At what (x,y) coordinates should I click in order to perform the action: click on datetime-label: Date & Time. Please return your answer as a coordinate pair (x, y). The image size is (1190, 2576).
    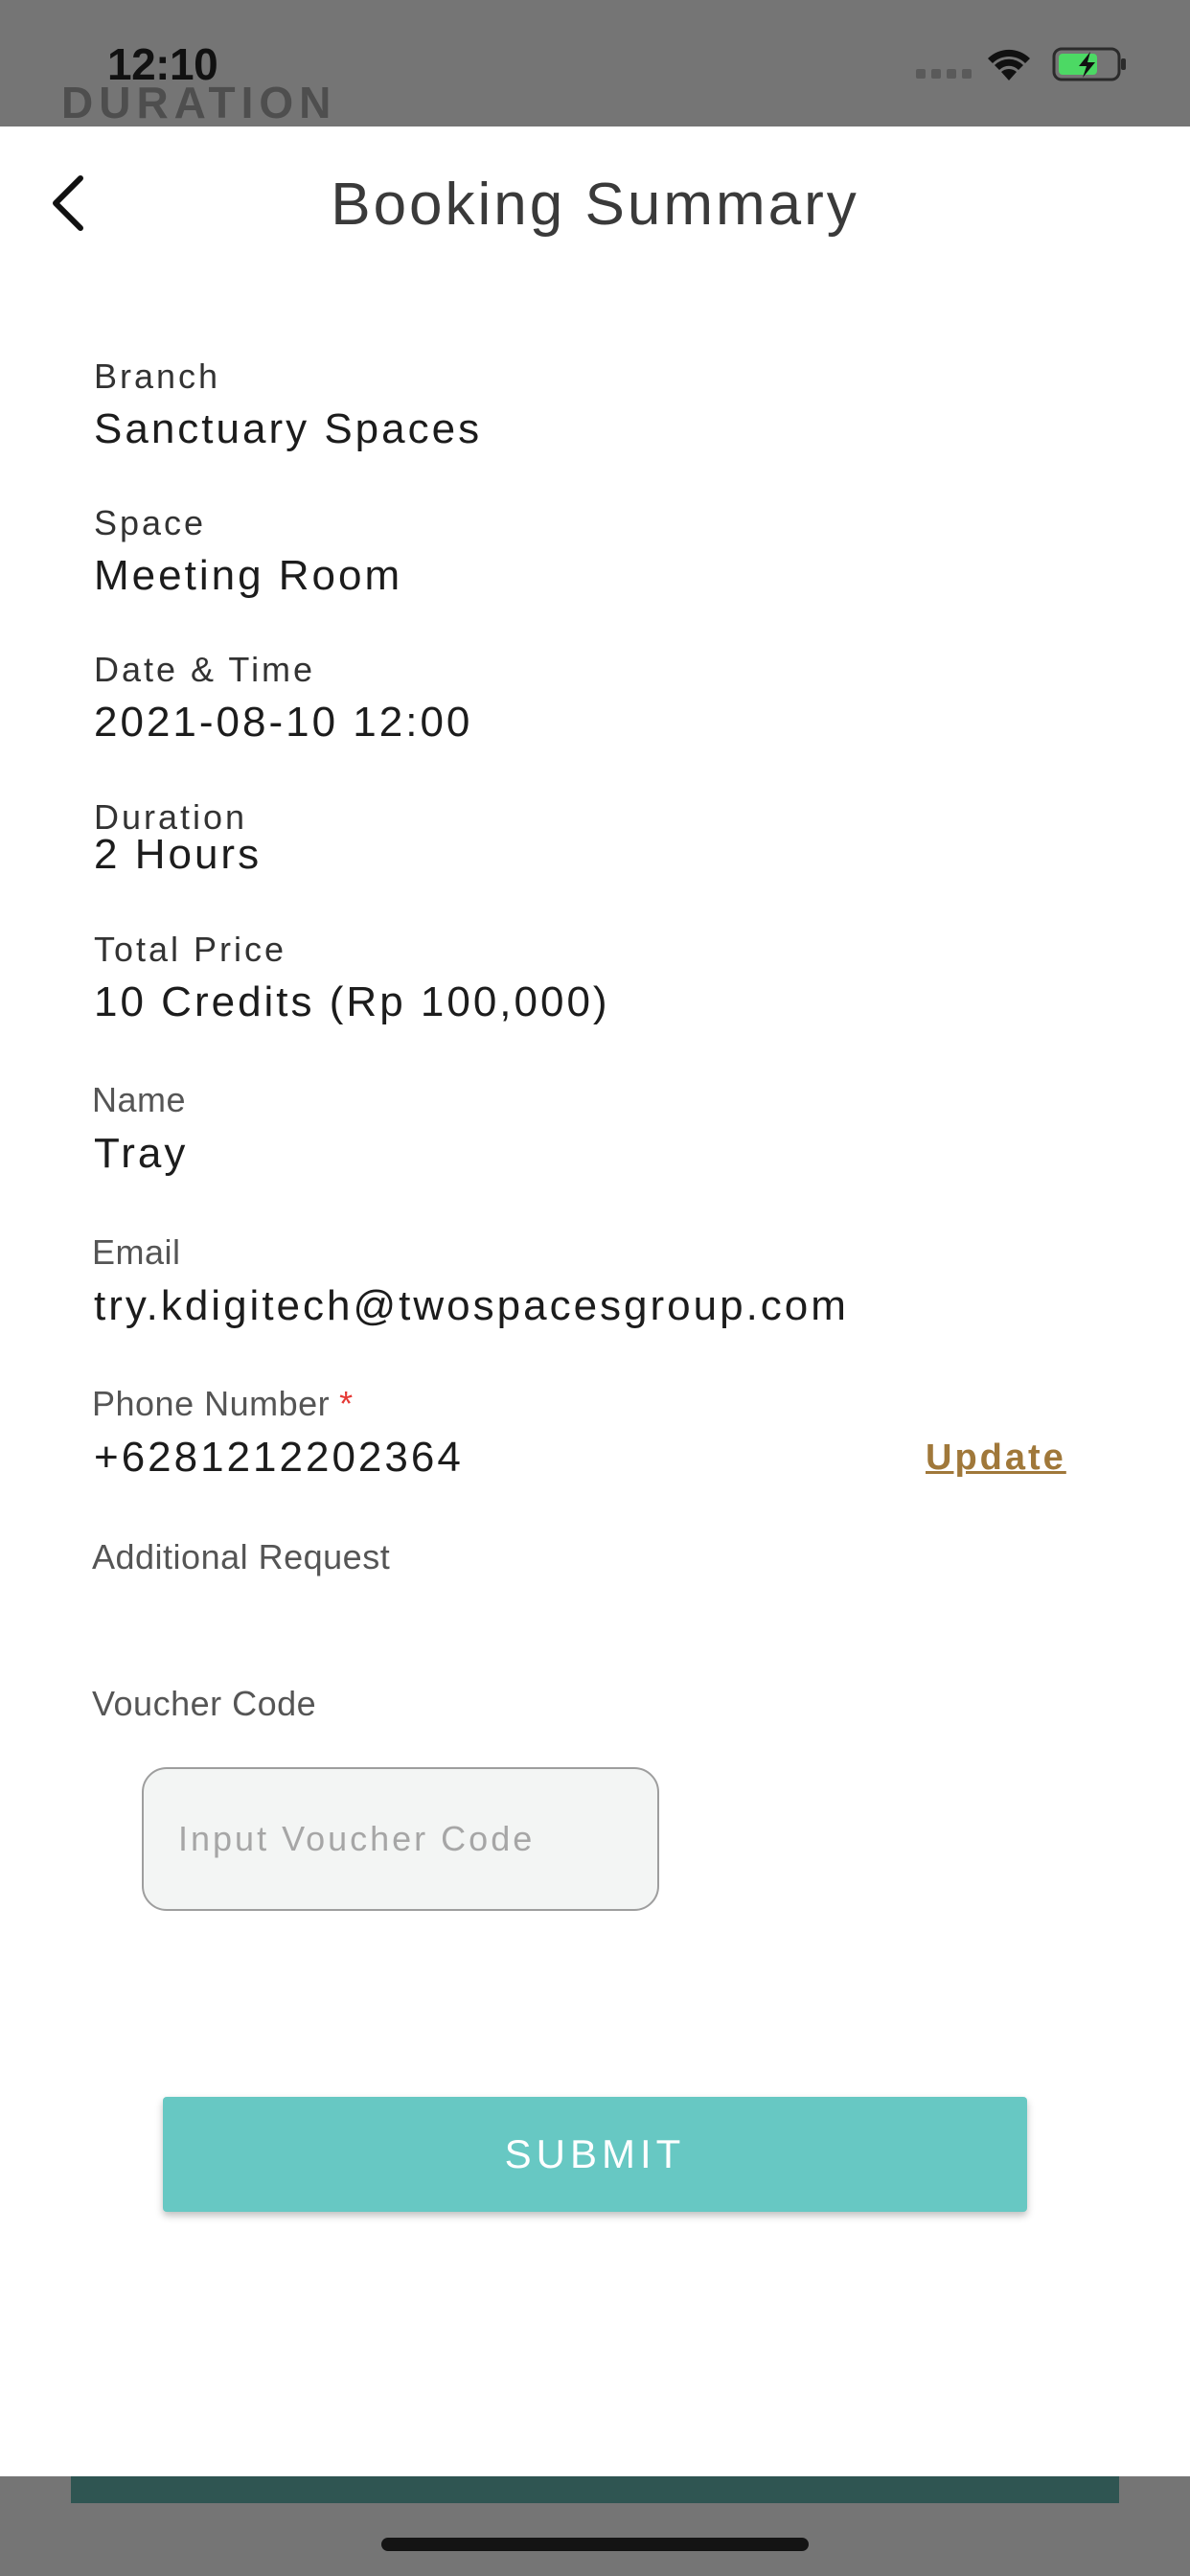
    Looking at the image, I should click on (205, 669).